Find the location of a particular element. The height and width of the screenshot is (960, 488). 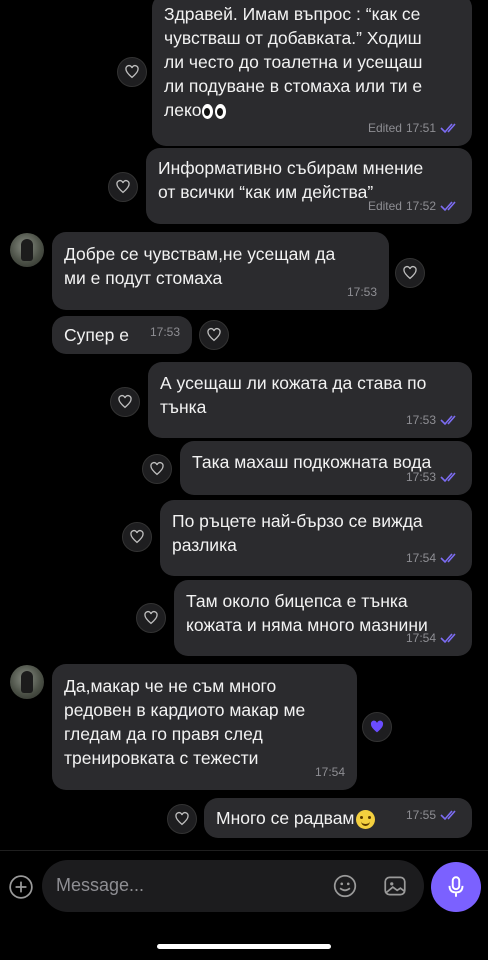

home-indicator is located at coordinates (244, 946).